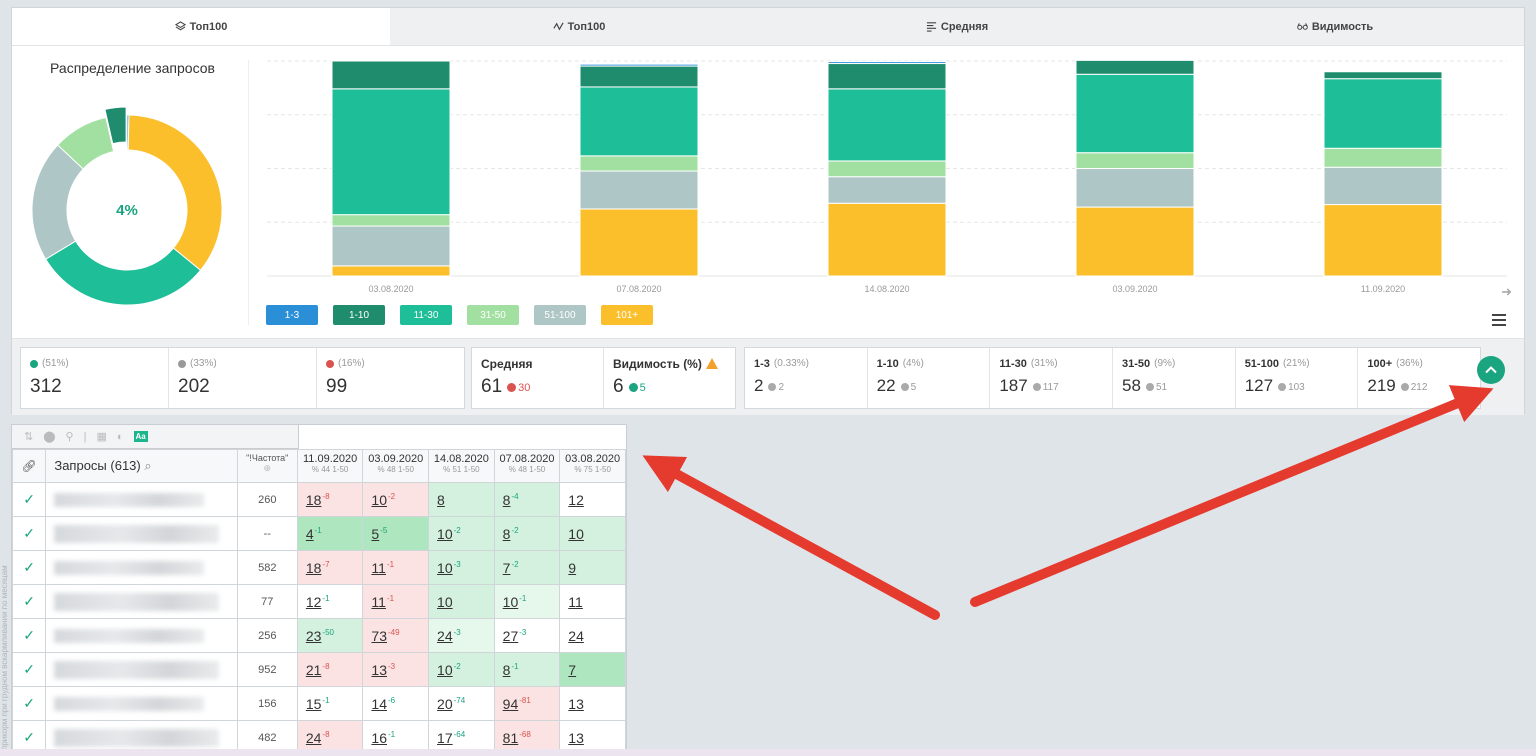 This screenshot has width=1536, height=756. I want to click on position-value: 14, so click(379, 704).